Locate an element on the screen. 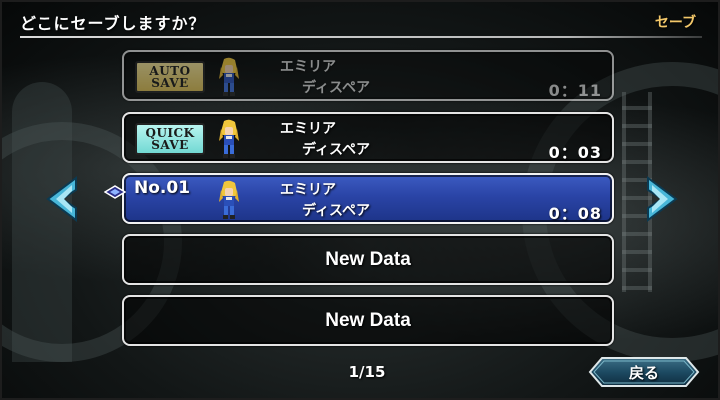 The height and width of the screenshot is (400, 720). back-button: 戻る is located at coordinates (644, 372).